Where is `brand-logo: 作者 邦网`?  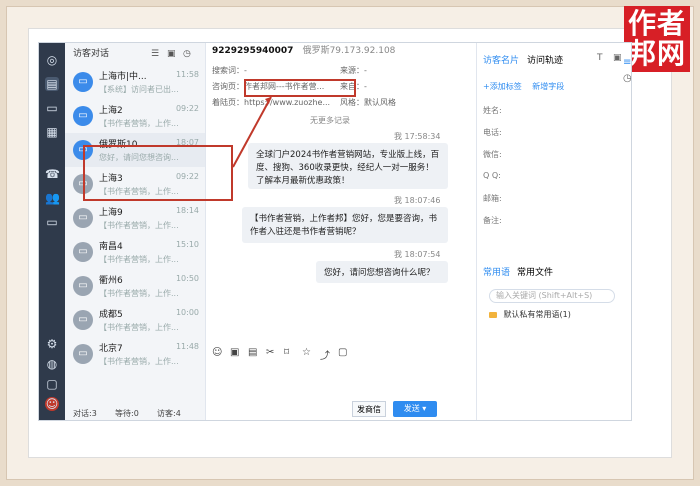
brand-logo: 作者 邦网 is located at coordinates (657, 39).